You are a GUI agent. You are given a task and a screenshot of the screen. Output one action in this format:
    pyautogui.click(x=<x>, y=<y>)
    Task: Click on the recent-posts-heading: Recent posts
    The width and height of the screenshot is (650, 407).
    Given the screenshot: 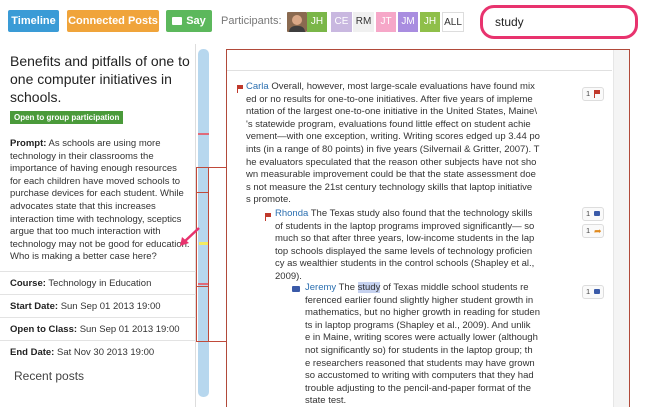 What is the action you would take?
    pyautogui.click(x=49, y=376)
    